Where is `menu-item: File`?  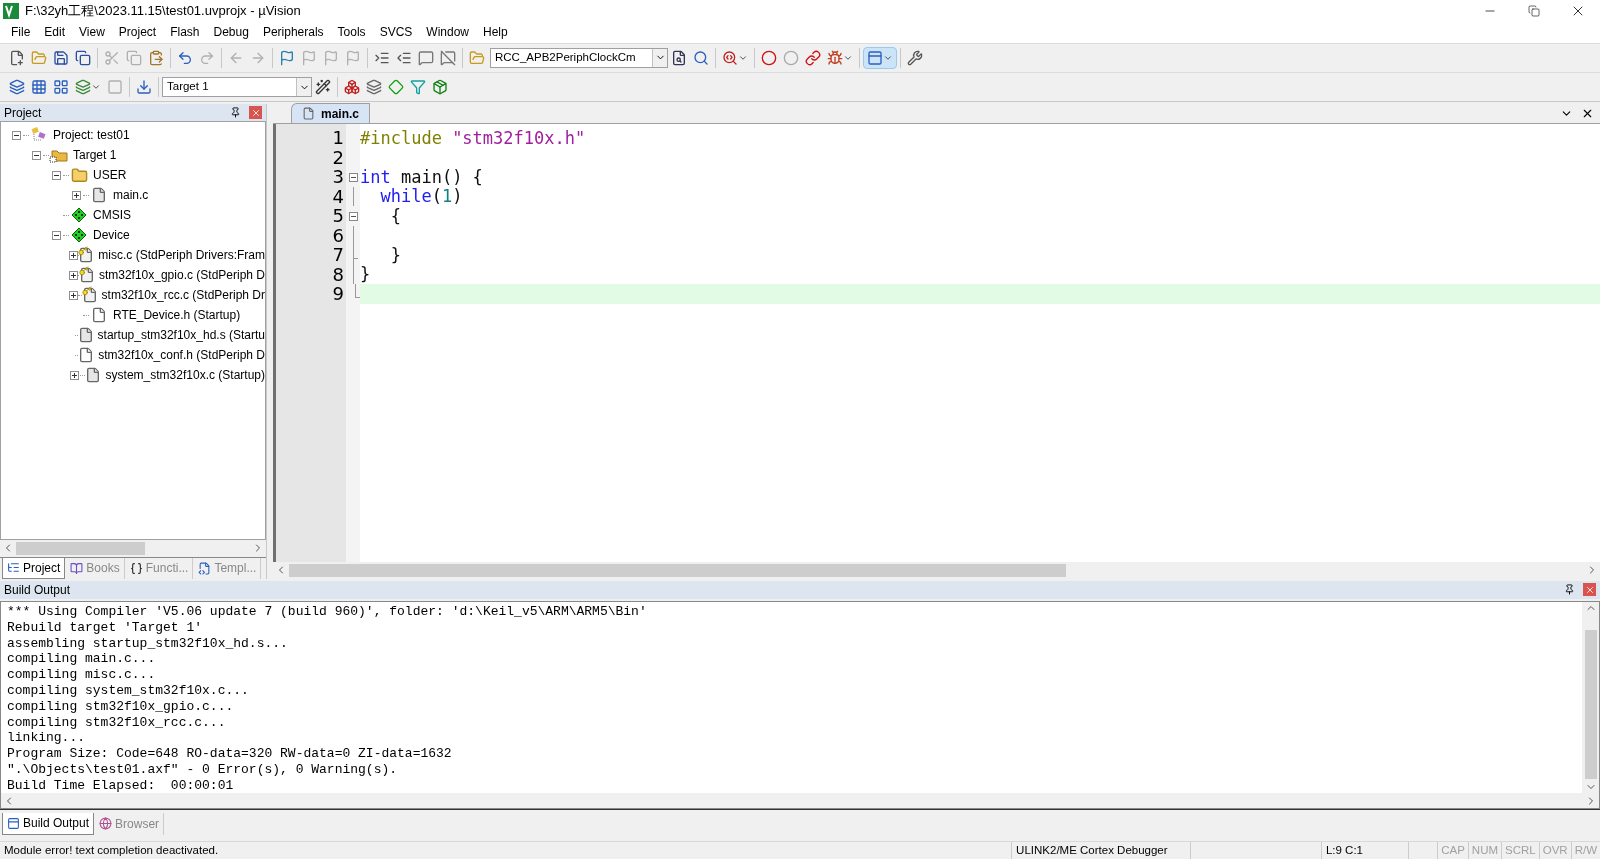
menu-item: File is located at coordinates (21, 32).